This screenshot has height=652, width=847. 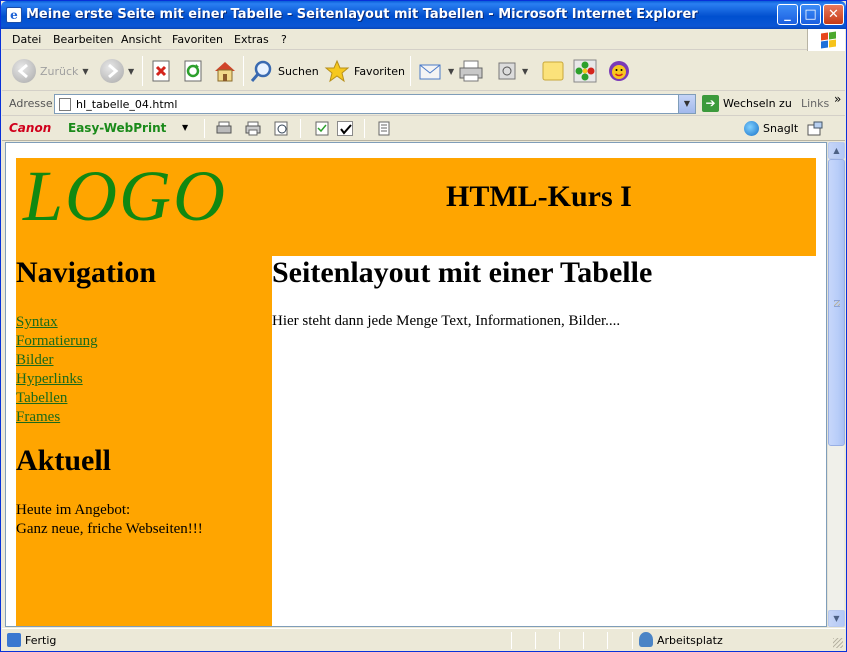 What do you see at coordinates (836, 302) in the screenshot?
I see `scroll-thumb` at bounding box center [836, 302].